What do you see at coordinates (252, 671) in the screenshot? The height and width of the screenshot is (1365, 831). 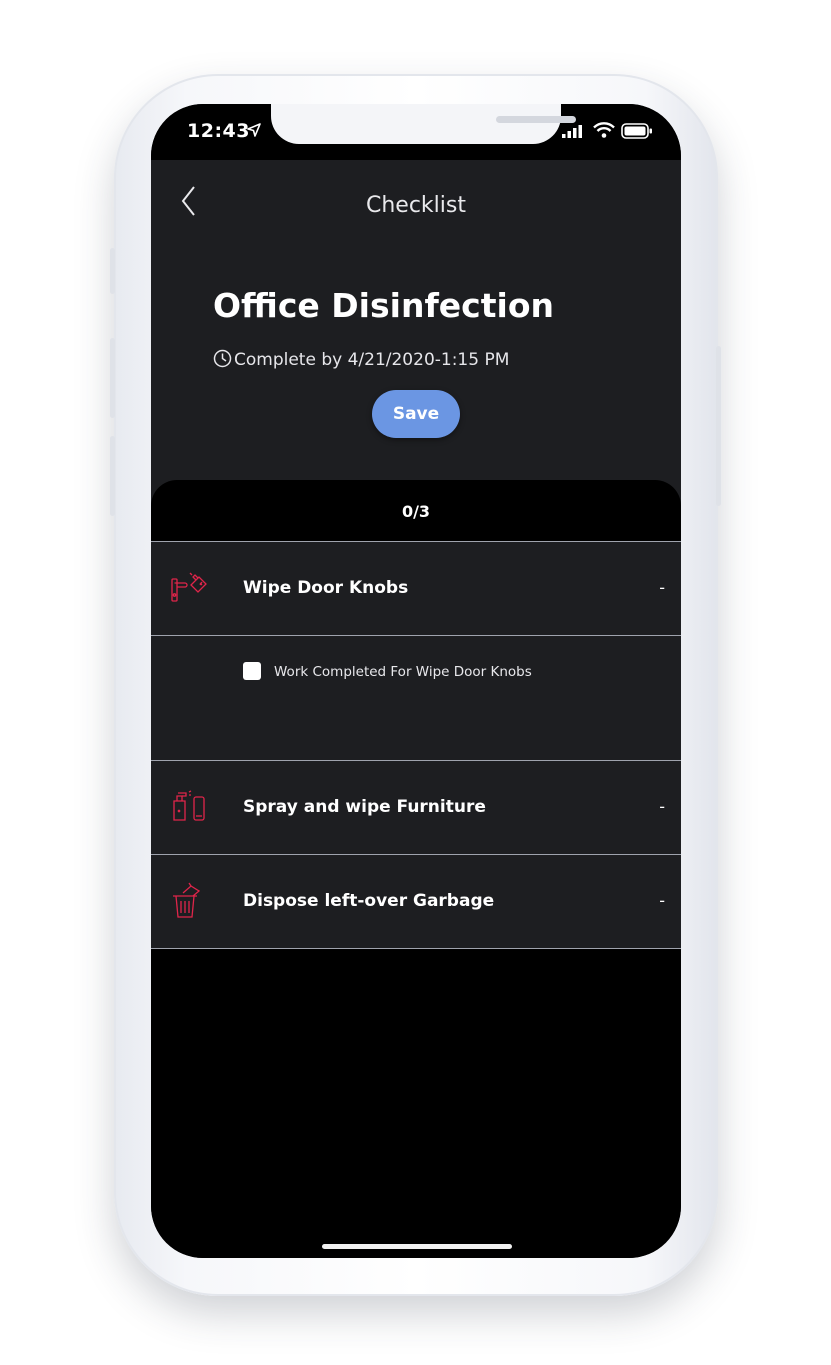 I see `subtask-checkbox` at bounding box center [252, 671].